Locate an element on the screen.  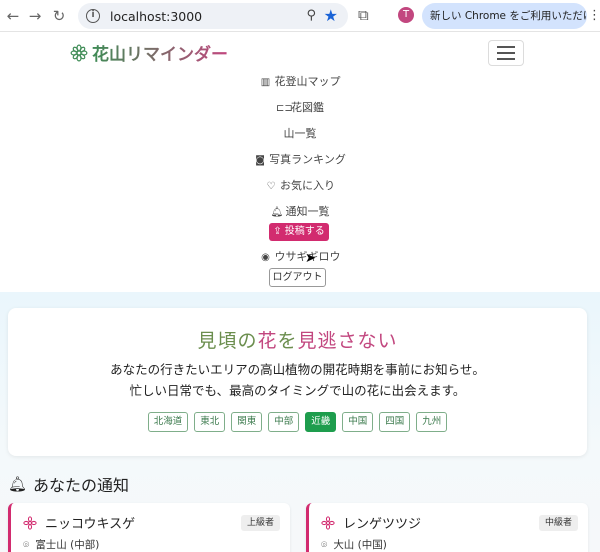
site-info-icon: i is located at coordinates (93, 16).